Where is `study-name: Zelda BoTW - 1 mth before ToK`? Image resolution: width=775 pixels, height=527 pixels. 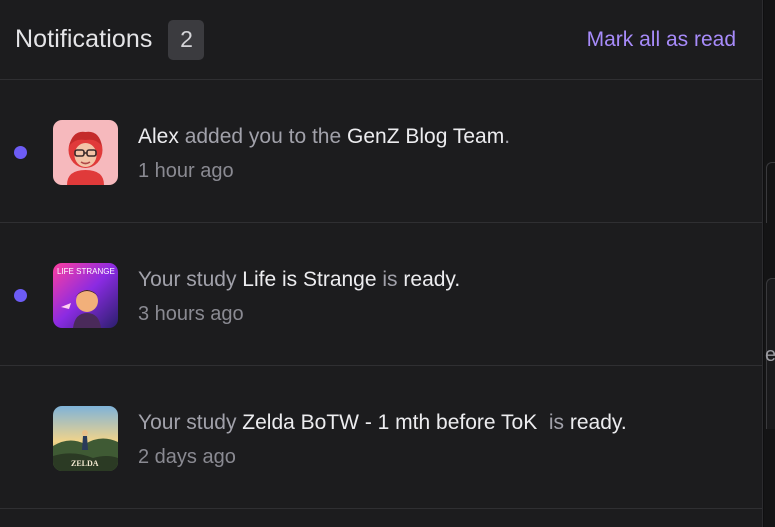
study-name: Zelda BoTW - 1 mth before ToK is located at coordinates (389, 422).